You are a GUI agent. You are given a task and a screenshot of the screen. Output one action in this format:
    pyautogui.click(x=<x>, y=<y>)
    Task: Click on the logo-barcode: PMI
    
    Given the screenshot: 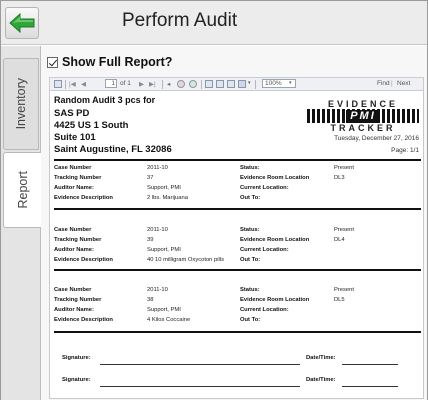 What is the action you would take?
    pyautogui.click(x=363, y=116)
    